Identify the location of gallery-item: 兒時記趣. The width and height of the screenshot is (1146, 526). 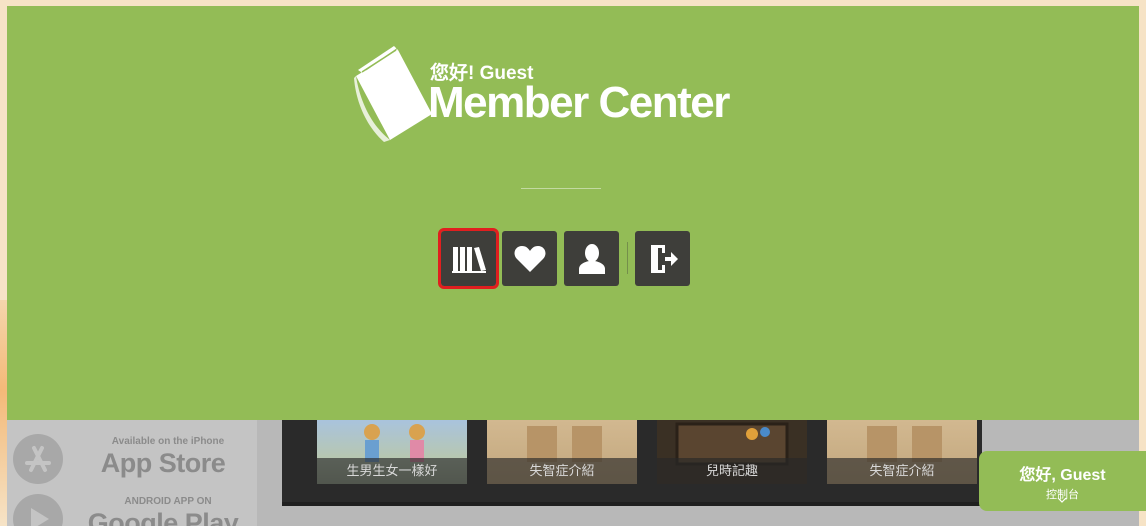
(732, 452).